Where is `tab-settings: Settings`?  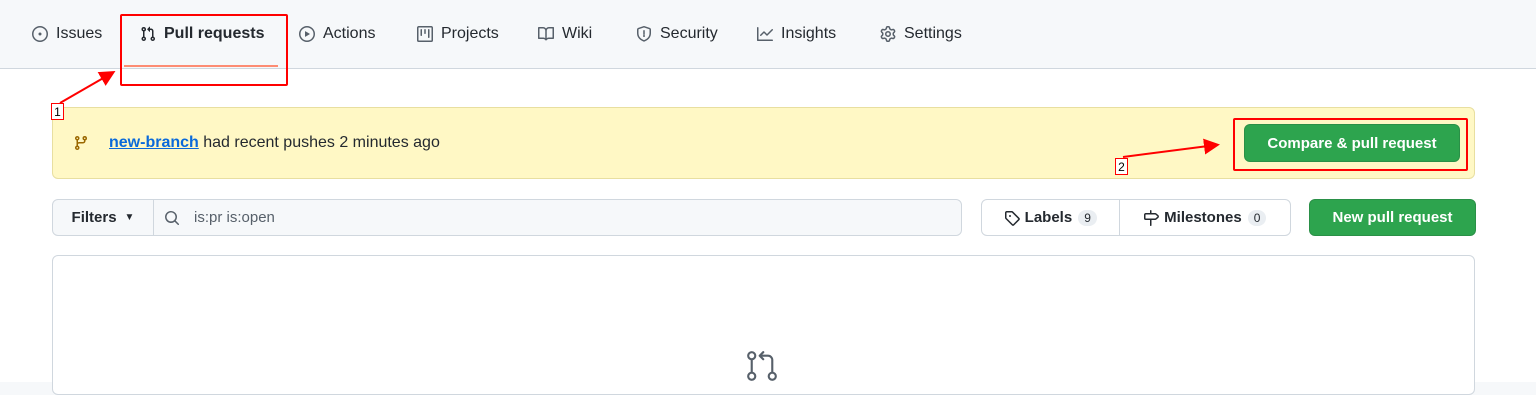 tab-settings: Settings is located at coordinates (921, 34).